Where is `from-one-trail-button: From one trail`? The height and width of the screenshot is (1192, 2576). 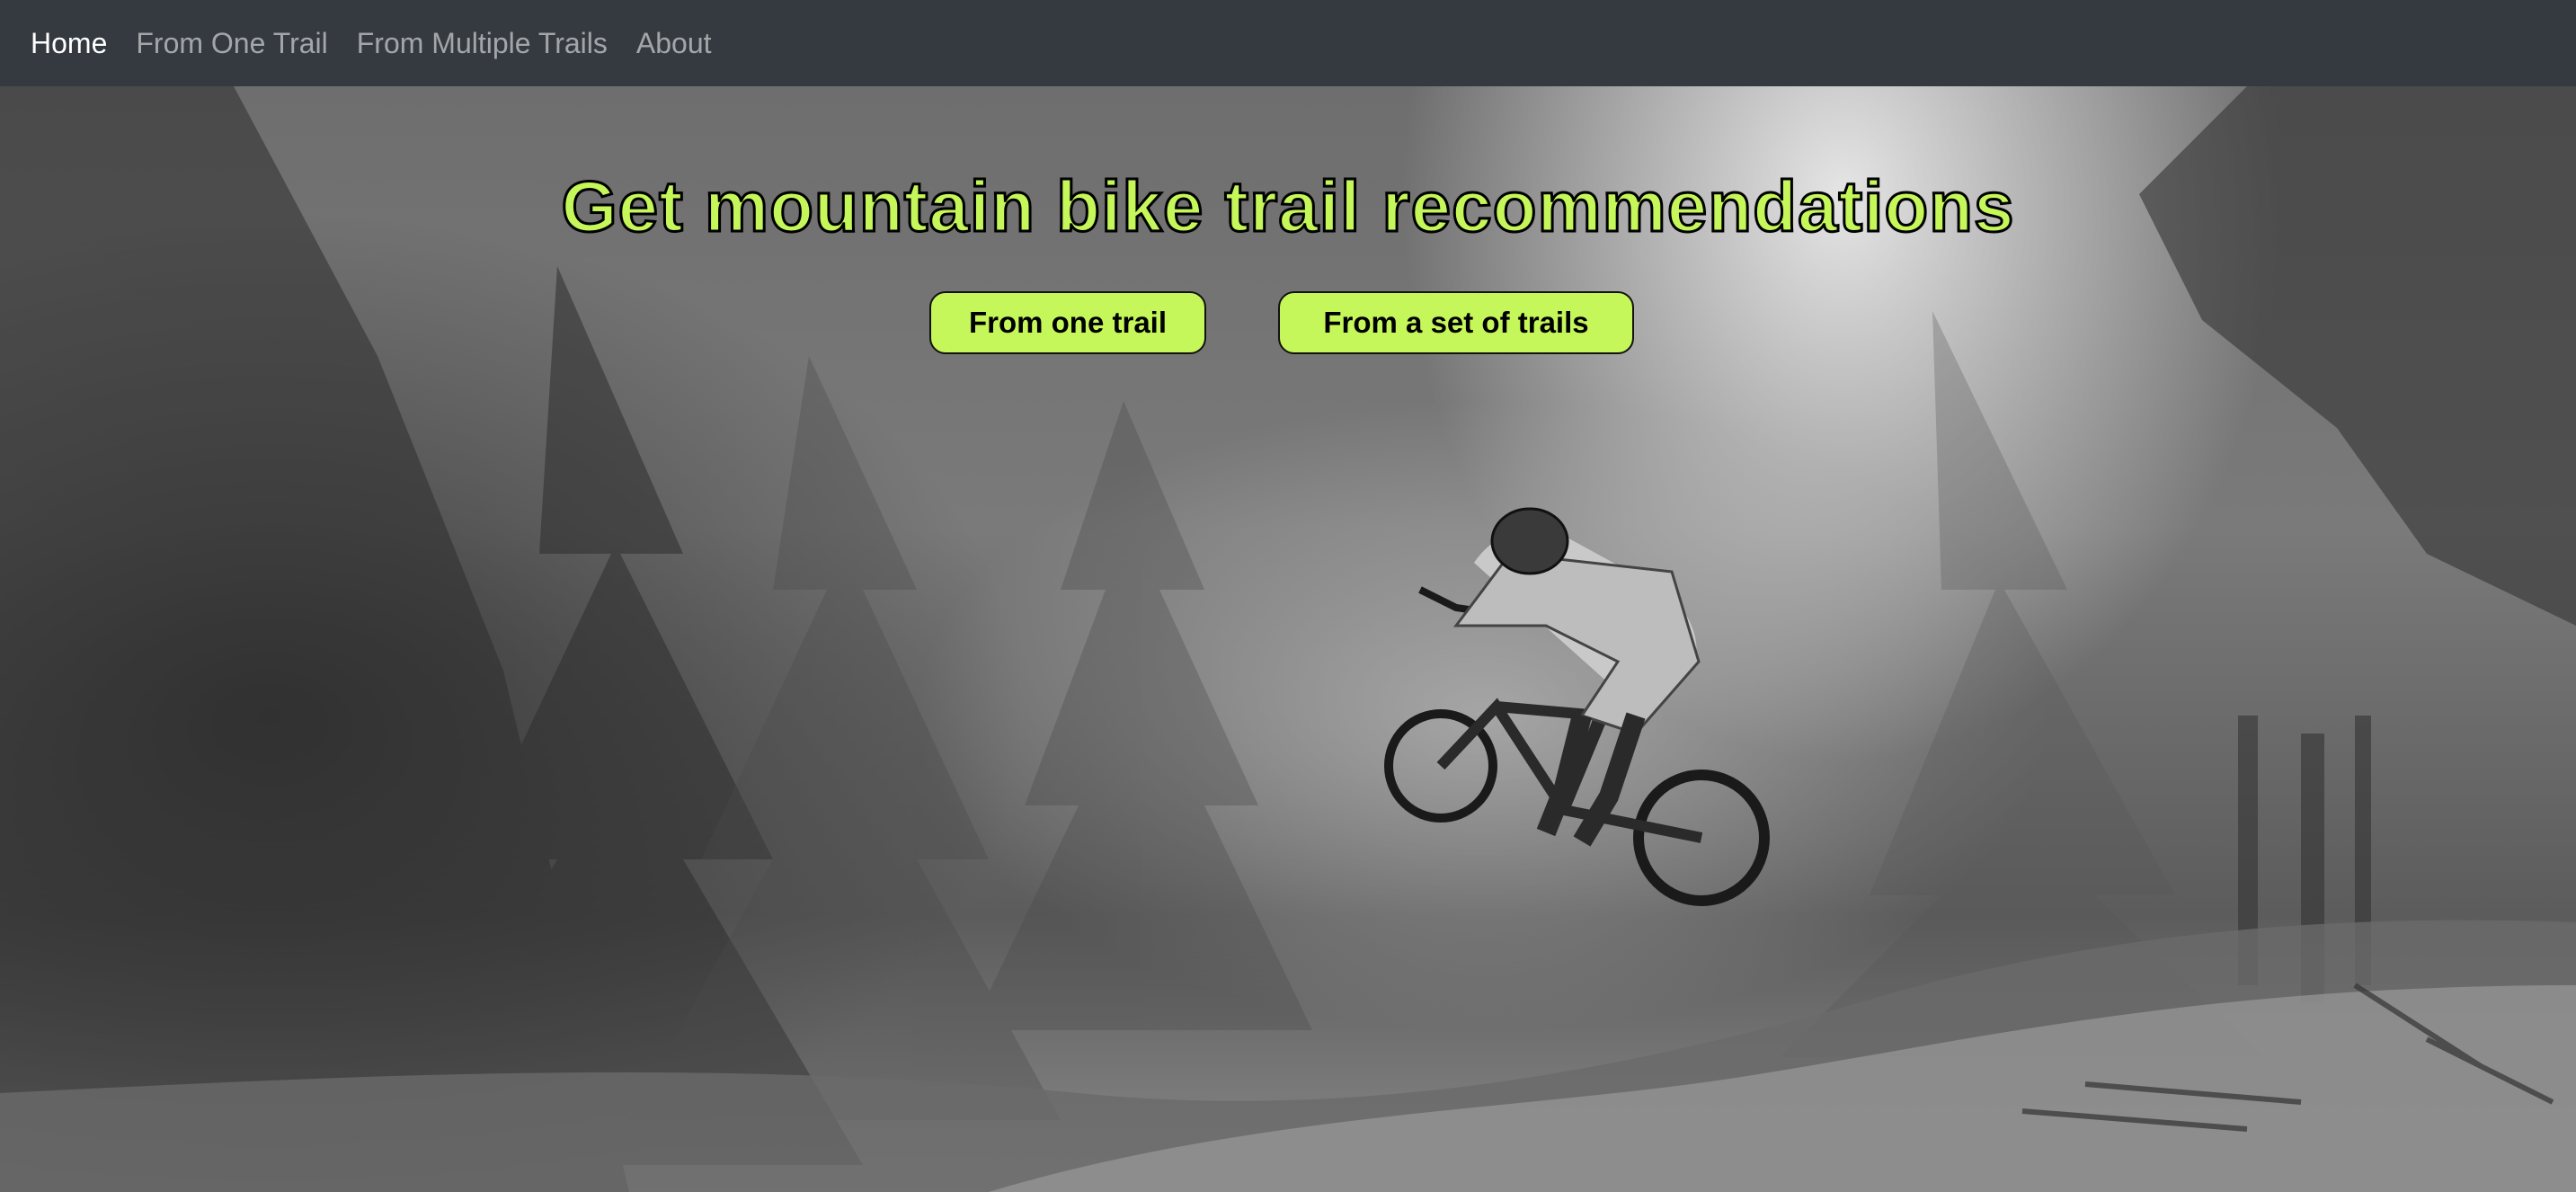 from-one-trail-button: From one trail is located at coordinates (1067, 322).